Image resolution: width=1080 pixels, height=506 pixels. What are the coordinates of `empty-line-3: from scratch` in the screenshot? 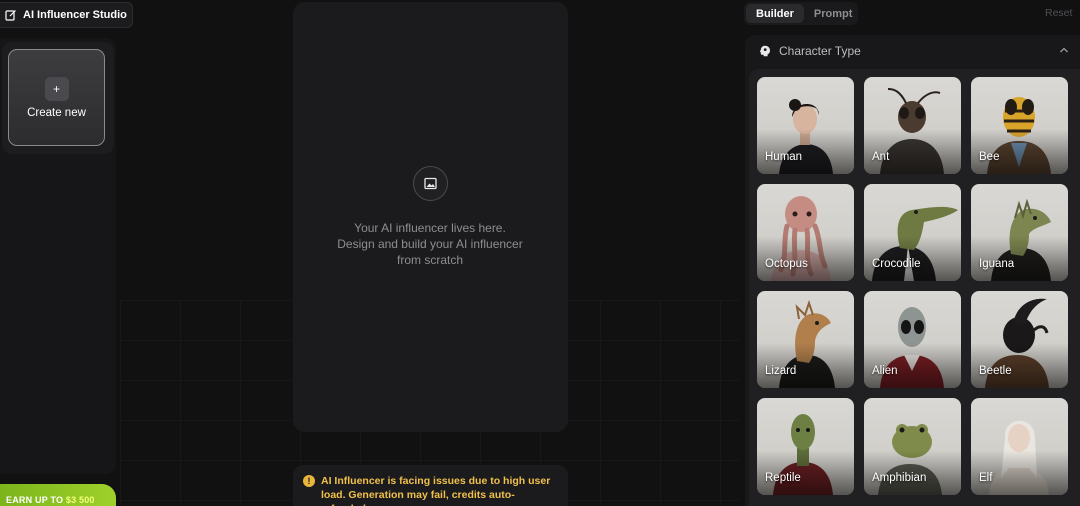 It's located at (429, 260).